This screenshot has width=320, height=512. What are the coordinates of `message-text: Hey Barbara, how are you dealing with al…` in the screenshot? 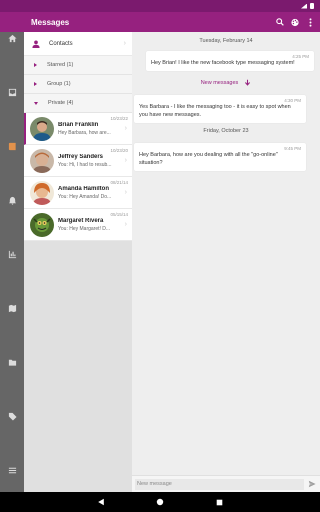 It's located at (208, 159).